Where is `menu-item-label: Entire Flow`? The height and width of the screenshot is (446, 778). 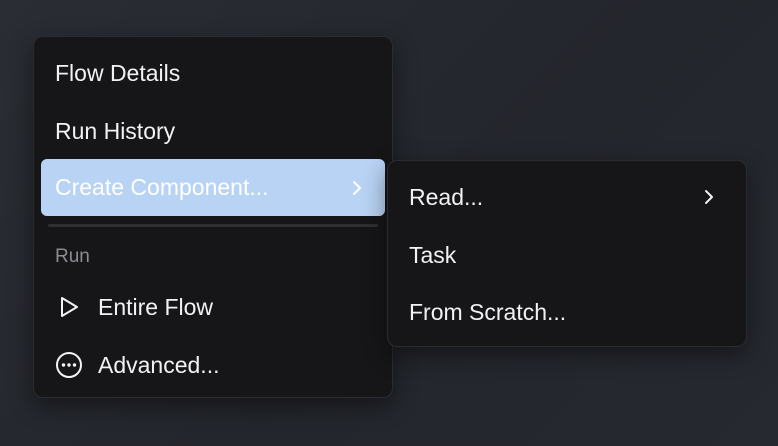
menu-item-label: Entire Flow is located at coordinates (156, 306).